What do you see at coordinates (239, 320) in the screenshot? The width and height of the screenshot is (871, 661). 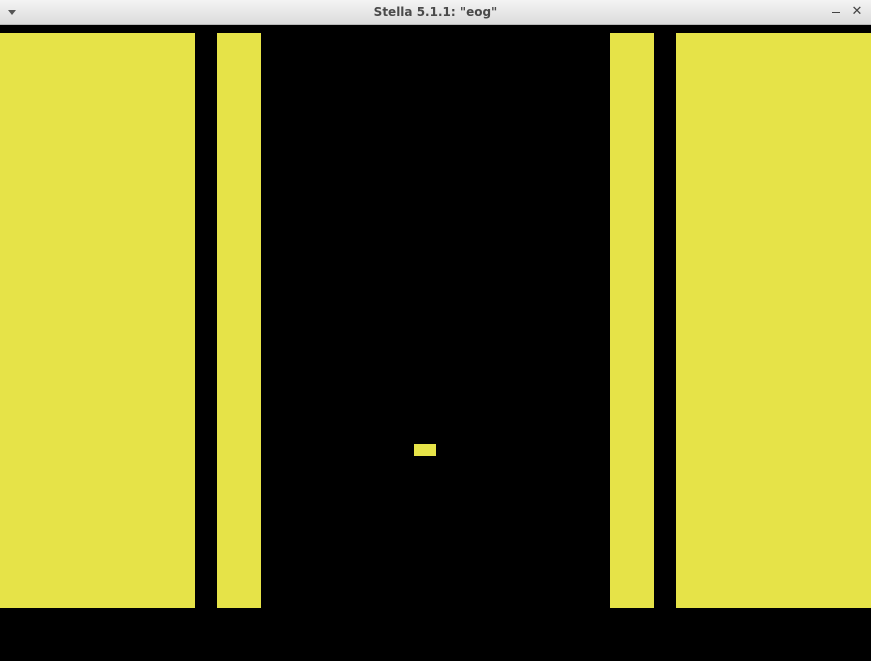 I see `playfield-wall-left-inner` at bounding box center [239, 320].